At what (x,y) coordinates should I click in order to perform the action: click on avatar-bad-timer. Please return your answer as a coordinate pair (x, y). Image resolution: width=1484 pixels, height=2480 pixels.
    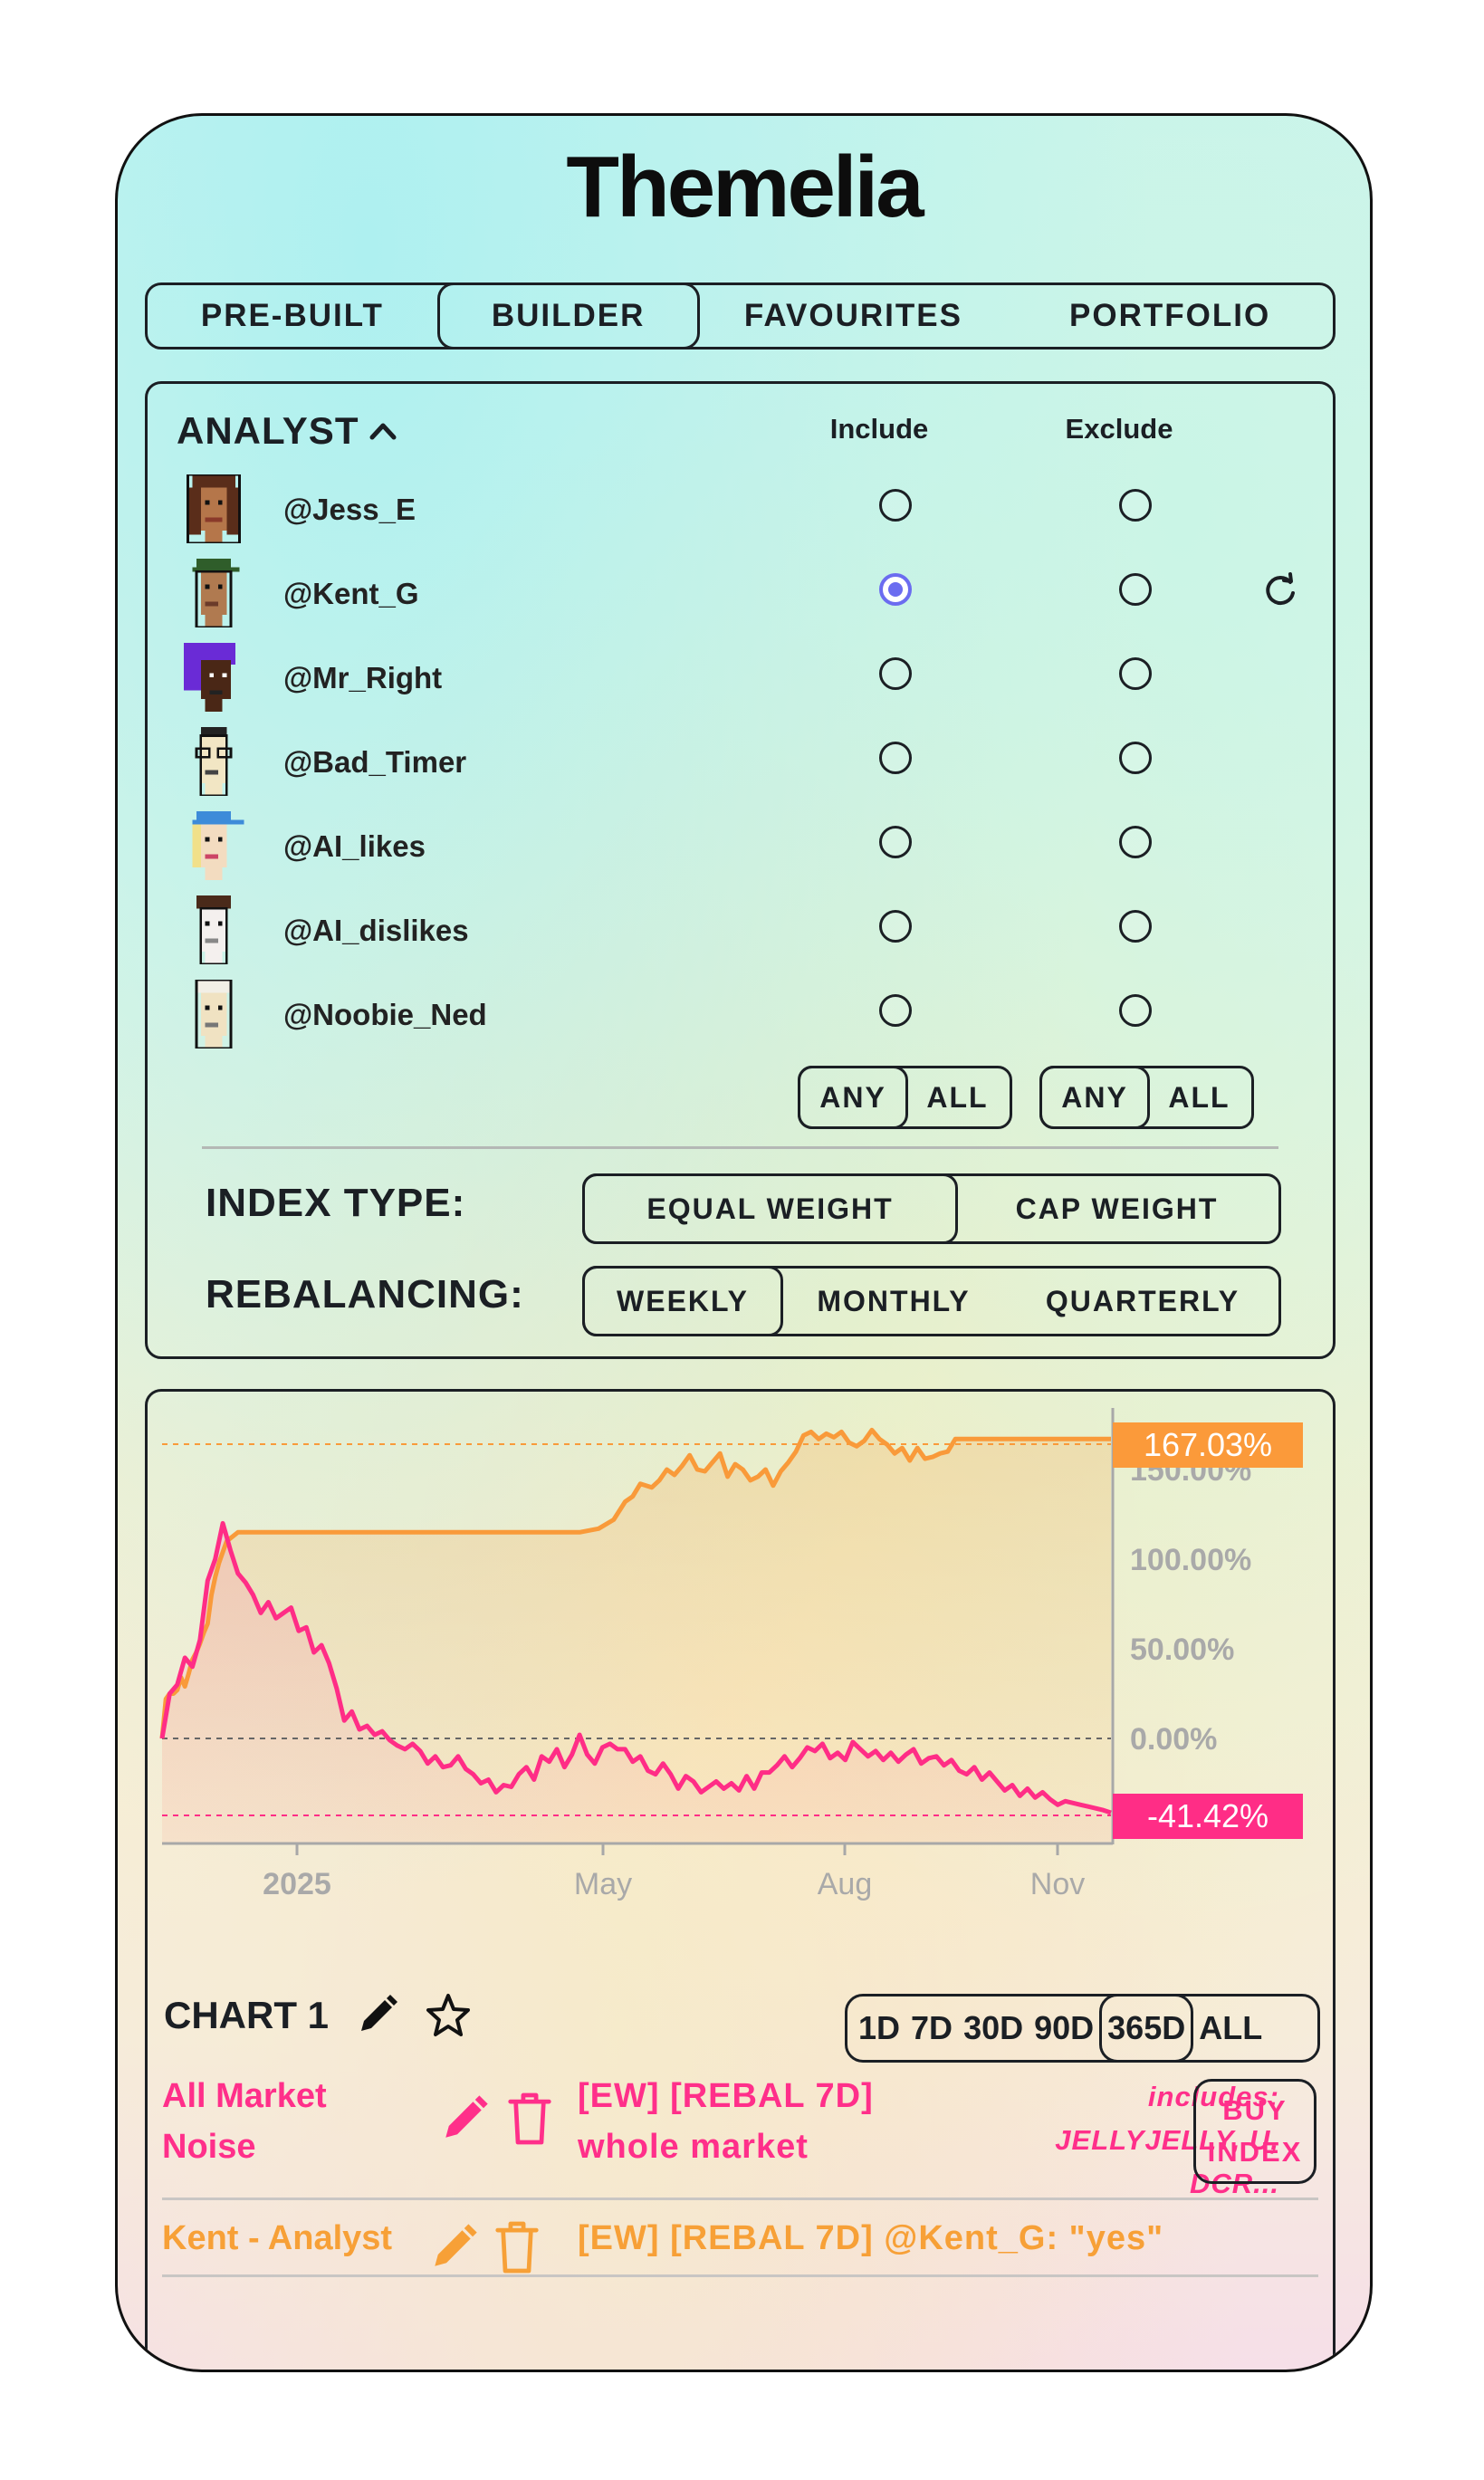
    Looking at the image, I should click on (214, 762).